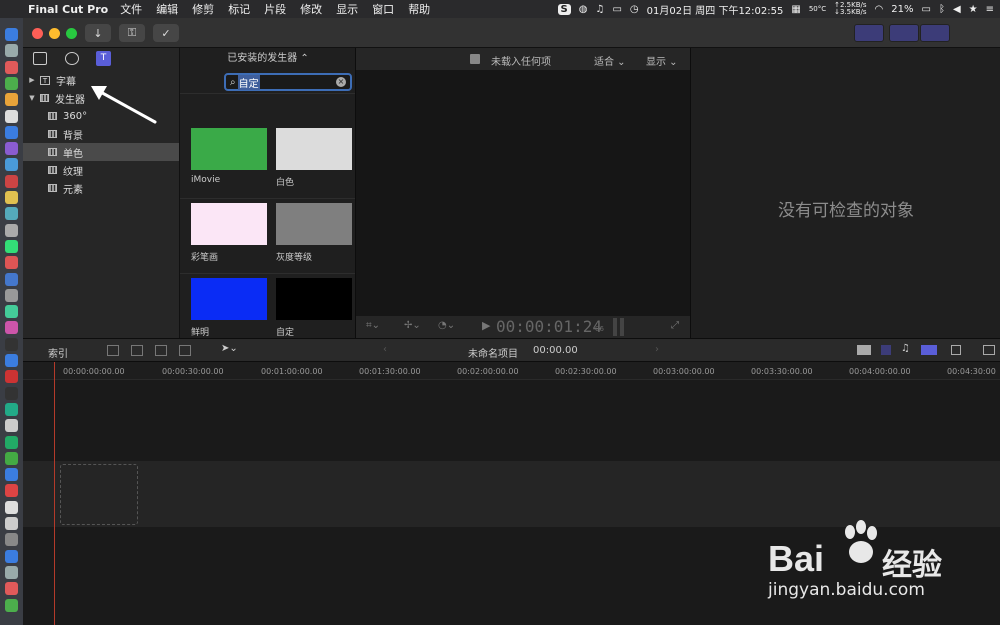  Describe the element at coordinates (131, 9) in the screenshot. I see `menu-file: 文件` at that location.